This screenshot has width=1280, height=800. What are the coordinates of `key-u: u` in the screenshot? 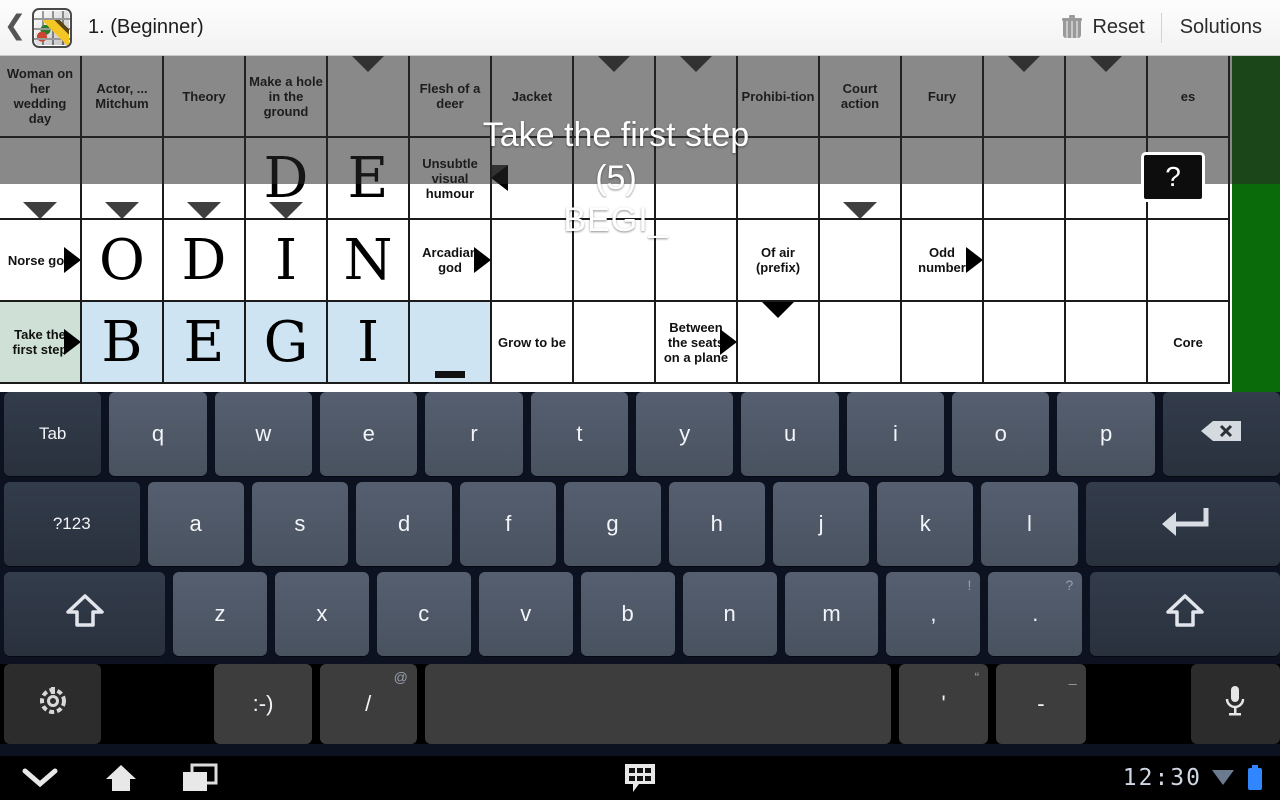 It's located at (790, 434).